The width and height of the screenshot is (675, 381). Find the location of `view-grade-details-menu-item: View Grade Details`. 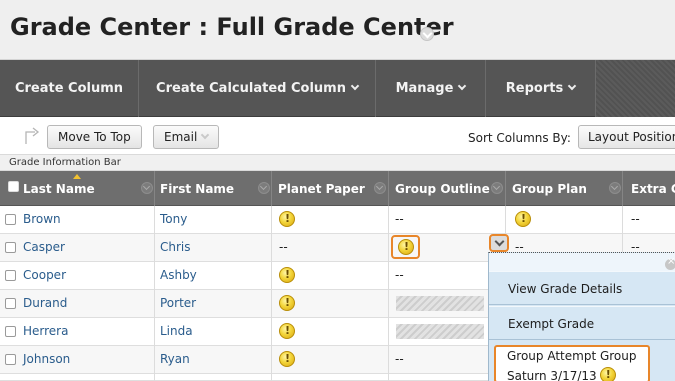

view-grade-details-menu-item: View Grade Details is located at coordinates (582, 288).